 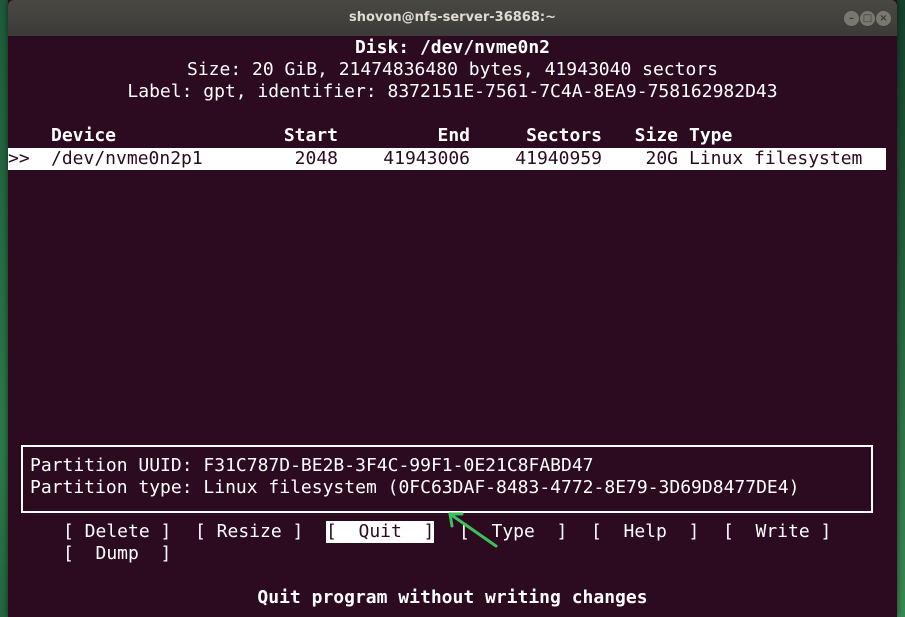 What do you see at coordinates (117, 532) in the screenshot?
I see `delete-button: [ Delete ]` at bounding box center [117, 532].